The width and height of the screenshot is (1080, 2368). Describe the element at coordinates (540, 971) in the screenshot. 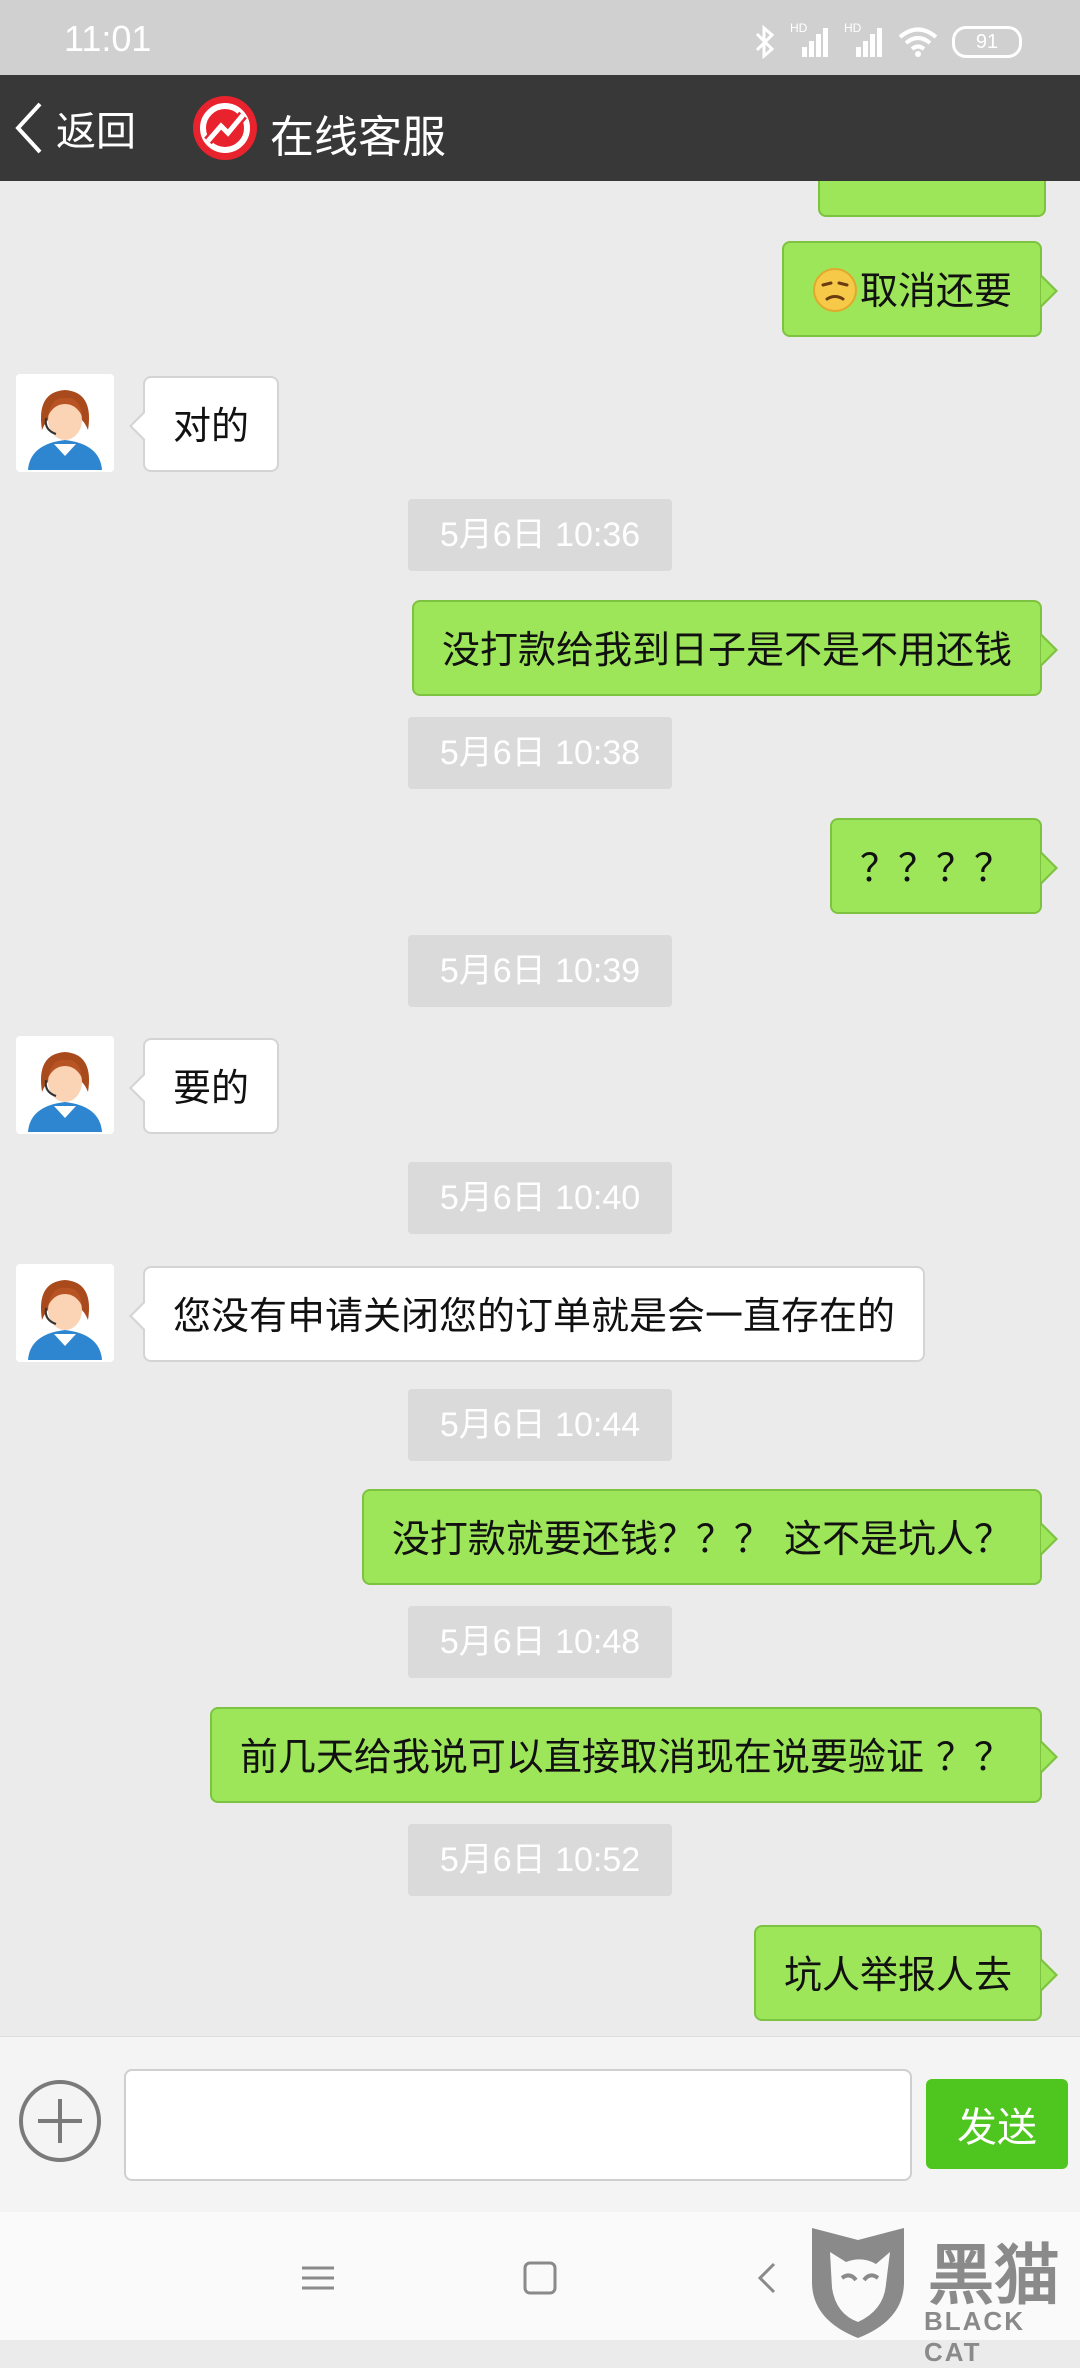

I see `timestamp-label: 5月6日 10:39` at that location.